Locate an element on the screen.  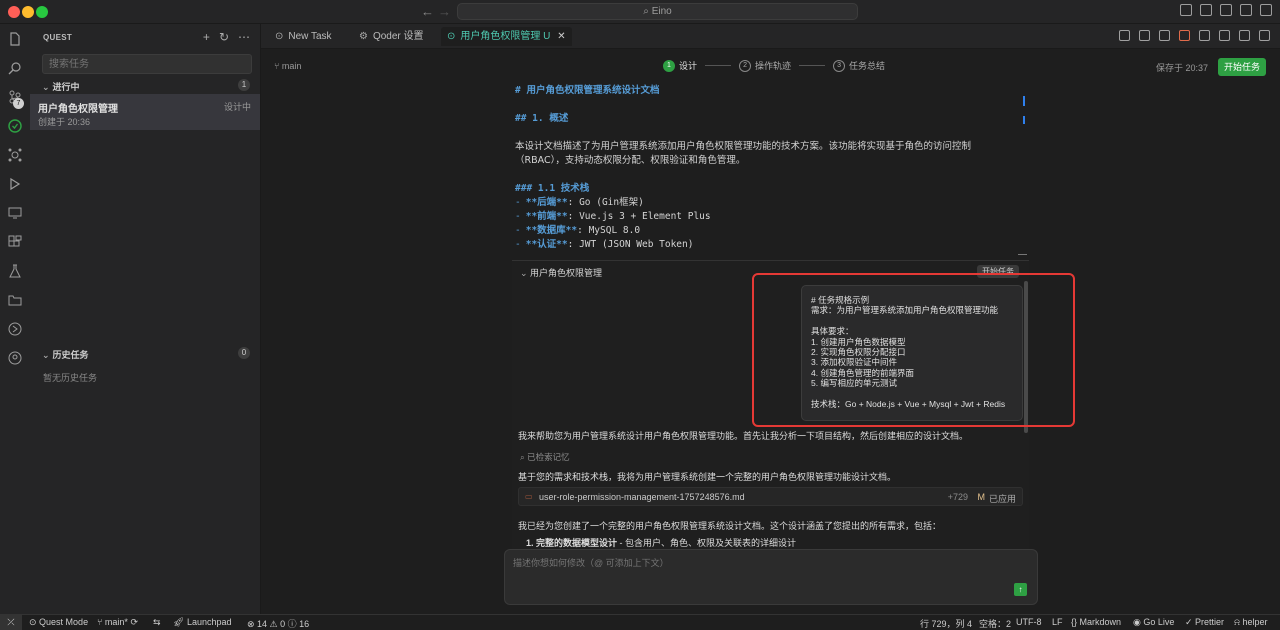
accounts-settings-icon is located at coordinates (15, 358).